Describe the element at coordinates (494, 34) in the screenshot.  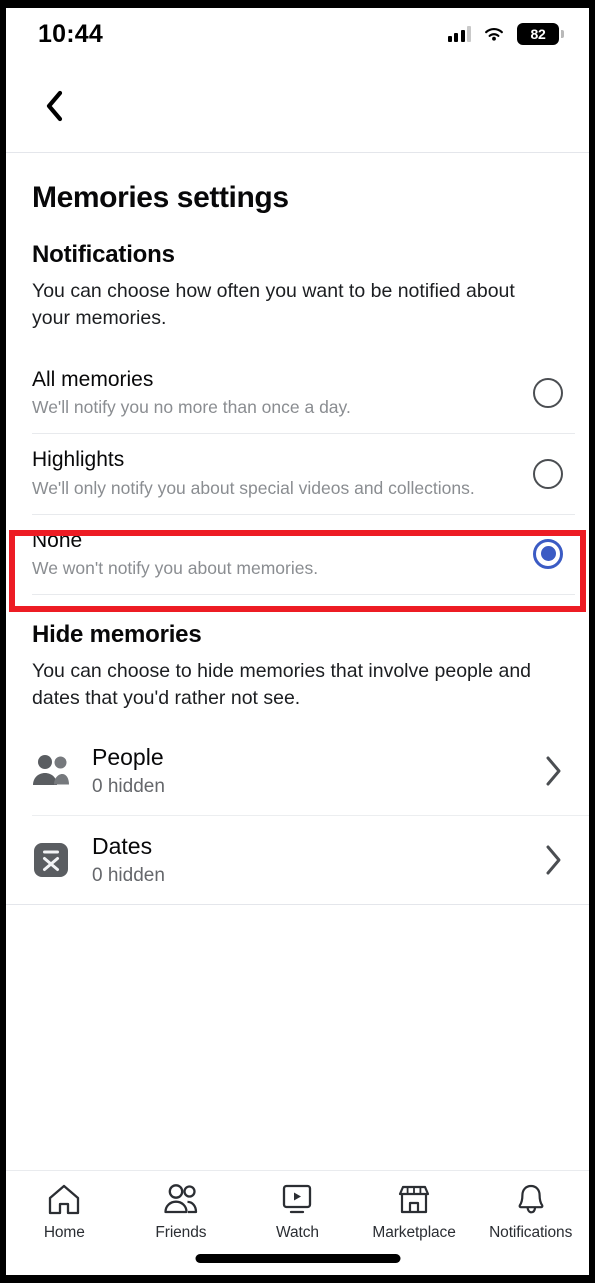
I see `wifi-icon` at that location.